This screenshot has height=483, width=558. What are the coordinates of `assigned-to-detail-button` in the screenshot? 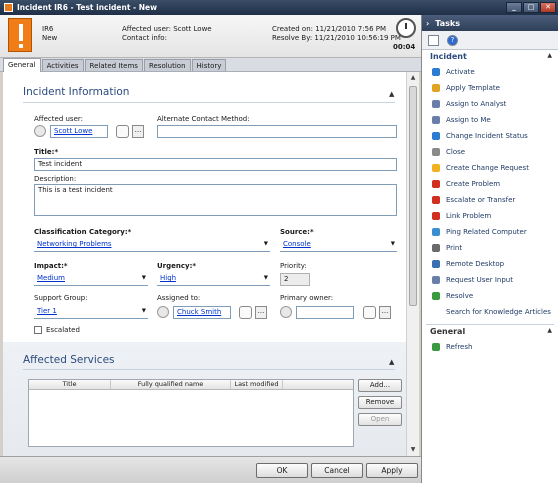 It's located at (245, 312).